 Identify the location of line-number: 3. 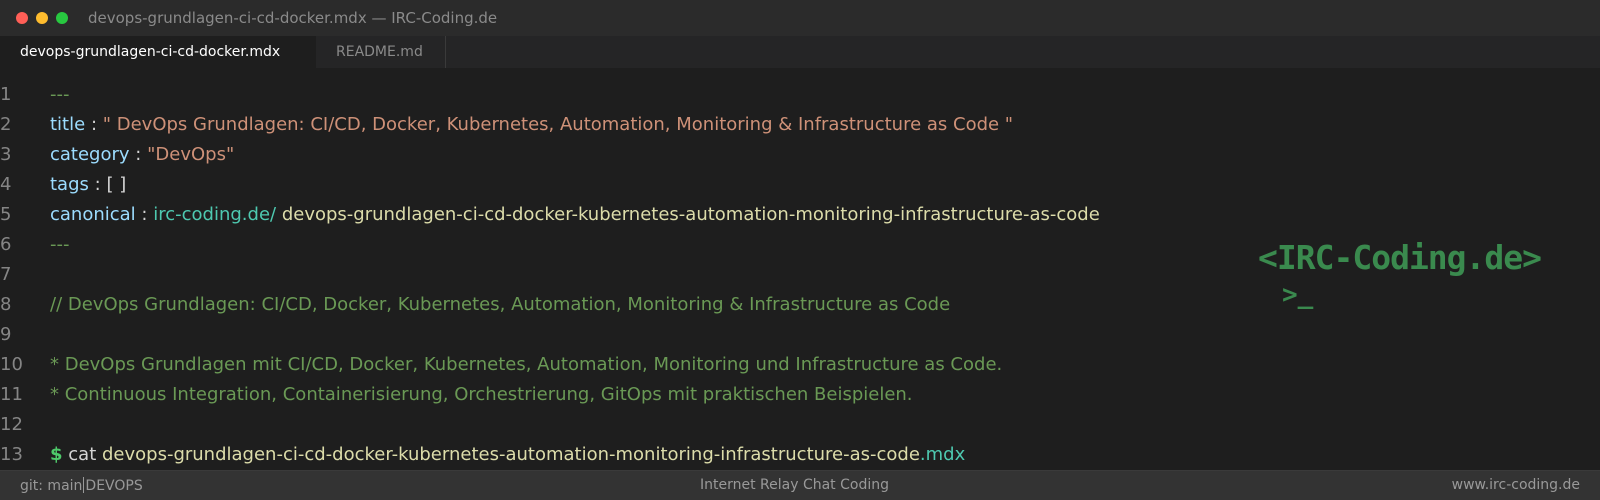
(6, 154).